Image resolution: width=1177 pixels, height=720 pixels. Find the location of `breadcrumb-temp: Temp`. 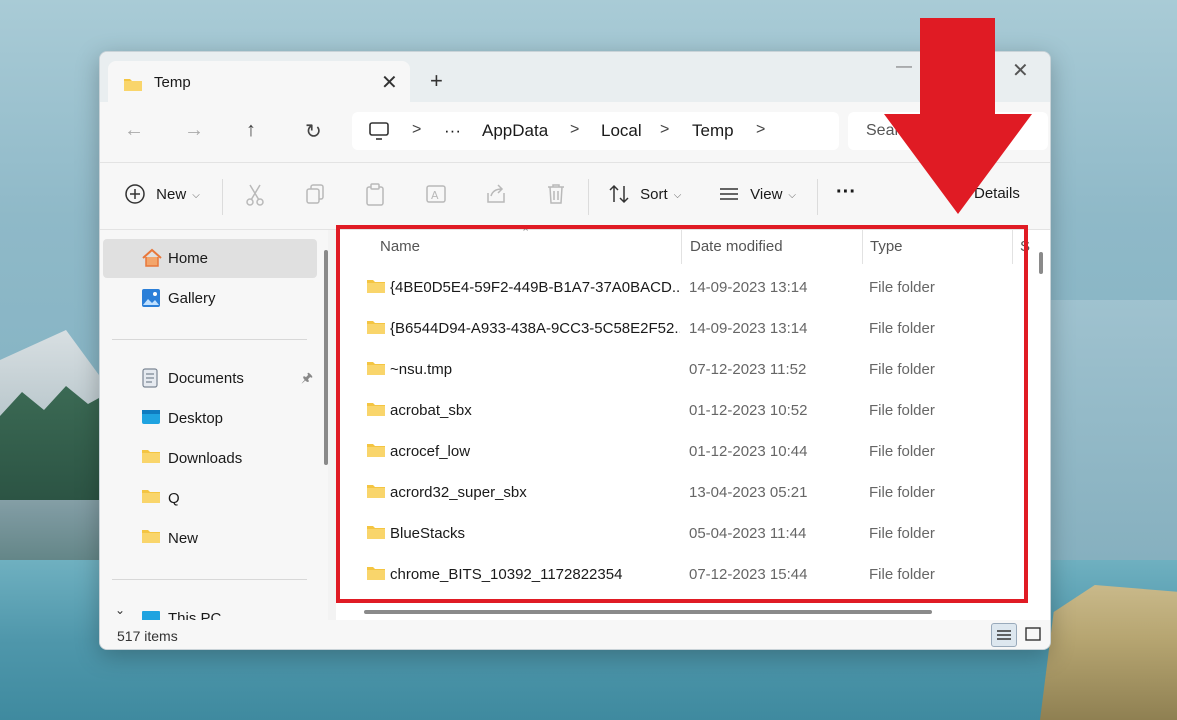

breadcrumb-temp: Temp is located at coordinates (713, 131).